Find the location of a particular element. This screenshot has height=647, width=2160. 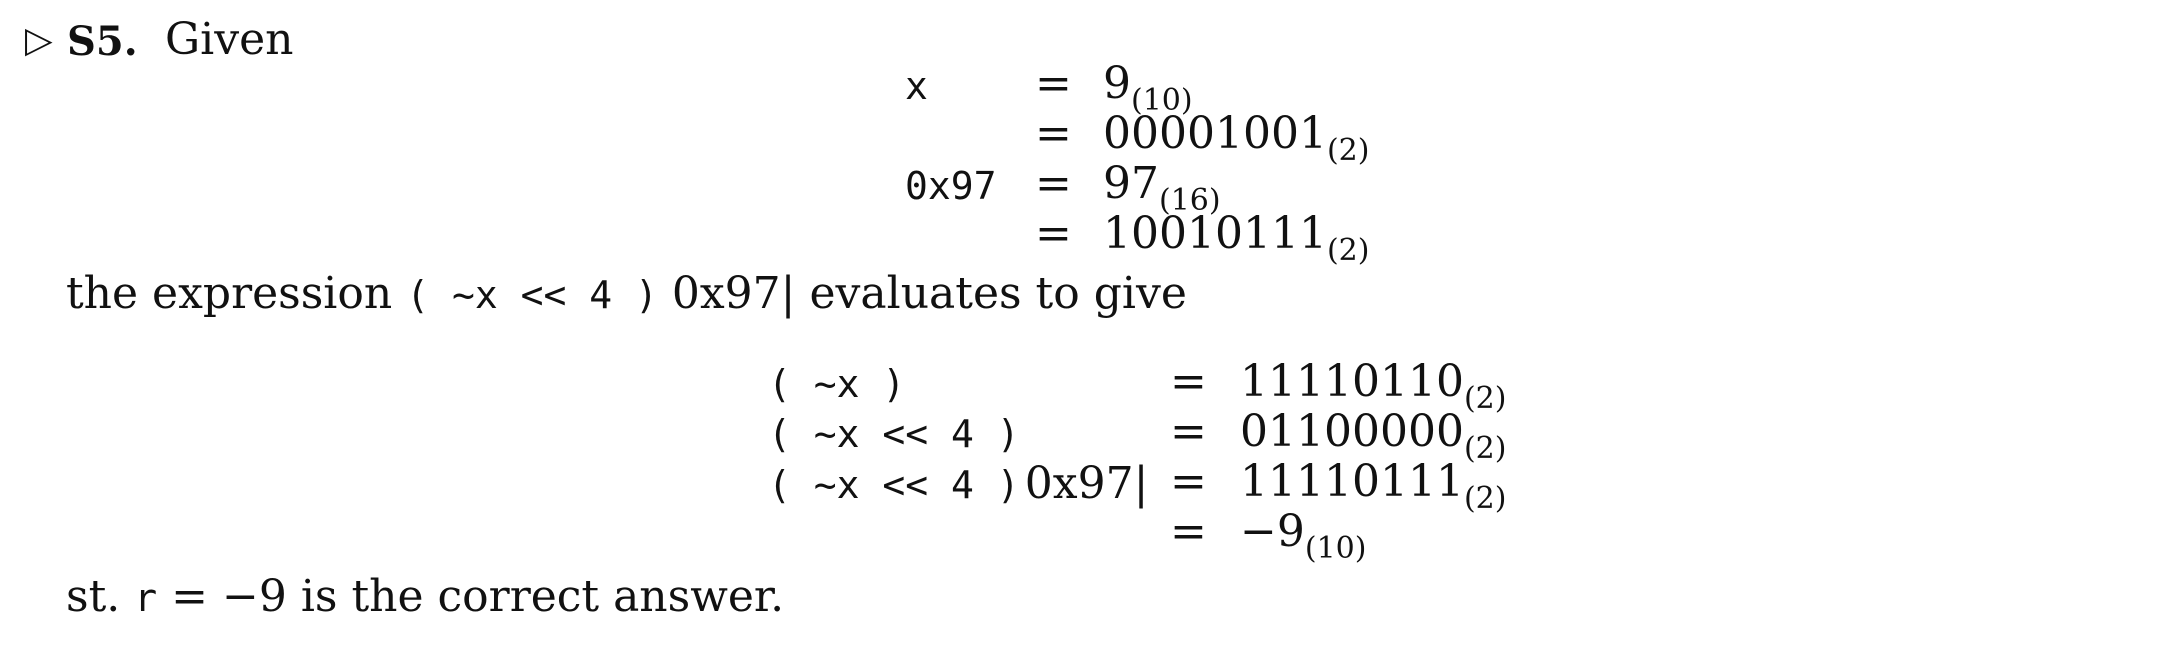

intro-operand: 0x97| is located at coordinates (733, 293).